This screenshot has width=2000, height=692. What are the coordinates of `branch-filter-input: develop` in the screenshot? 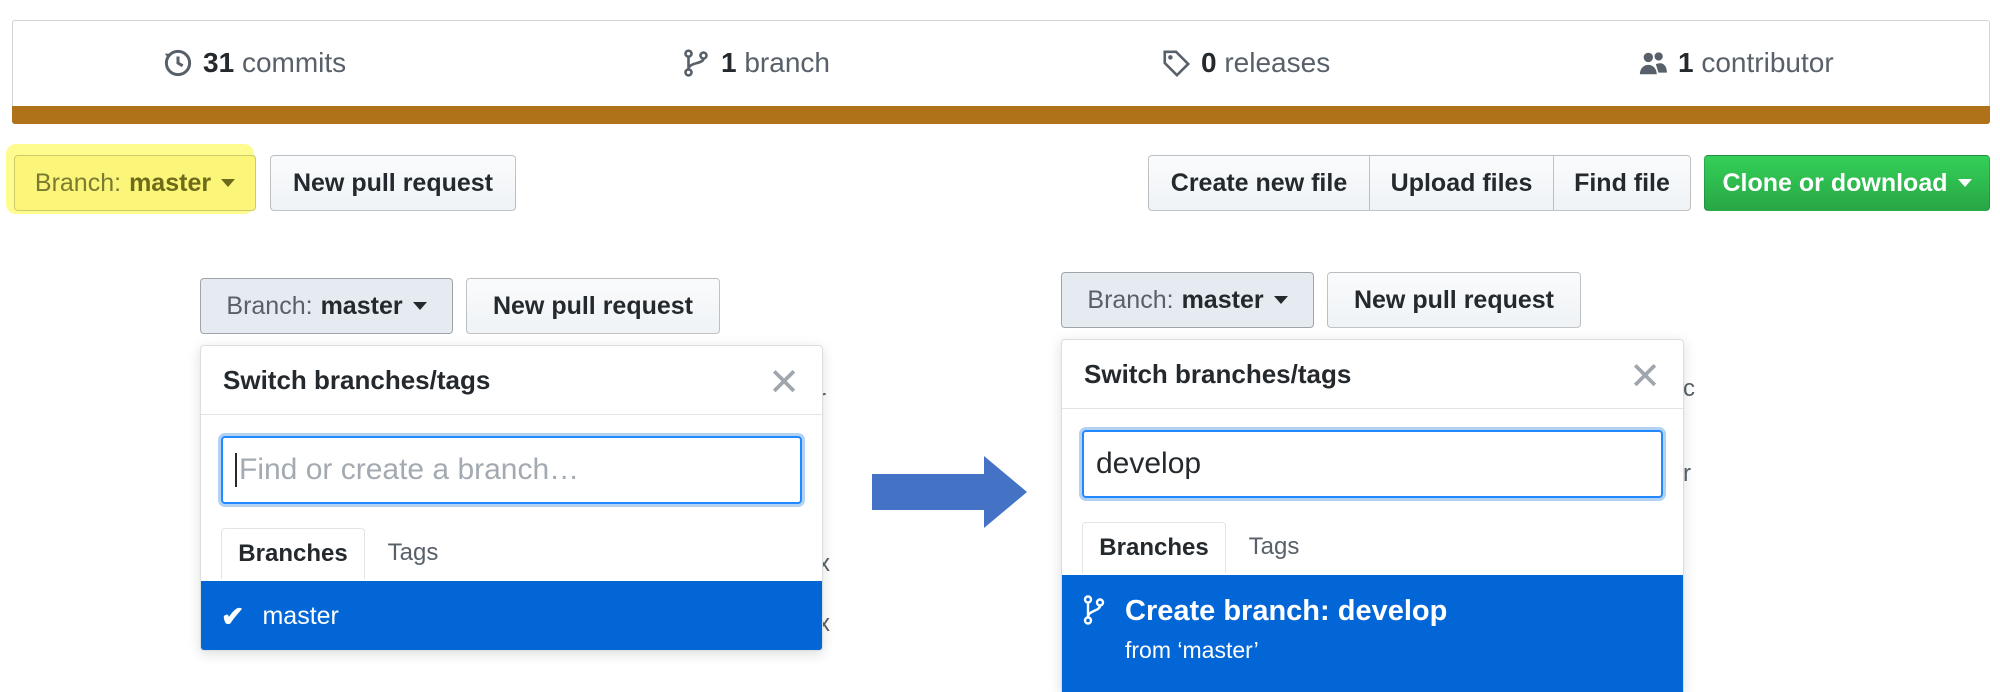 It's located at (1372, 464).